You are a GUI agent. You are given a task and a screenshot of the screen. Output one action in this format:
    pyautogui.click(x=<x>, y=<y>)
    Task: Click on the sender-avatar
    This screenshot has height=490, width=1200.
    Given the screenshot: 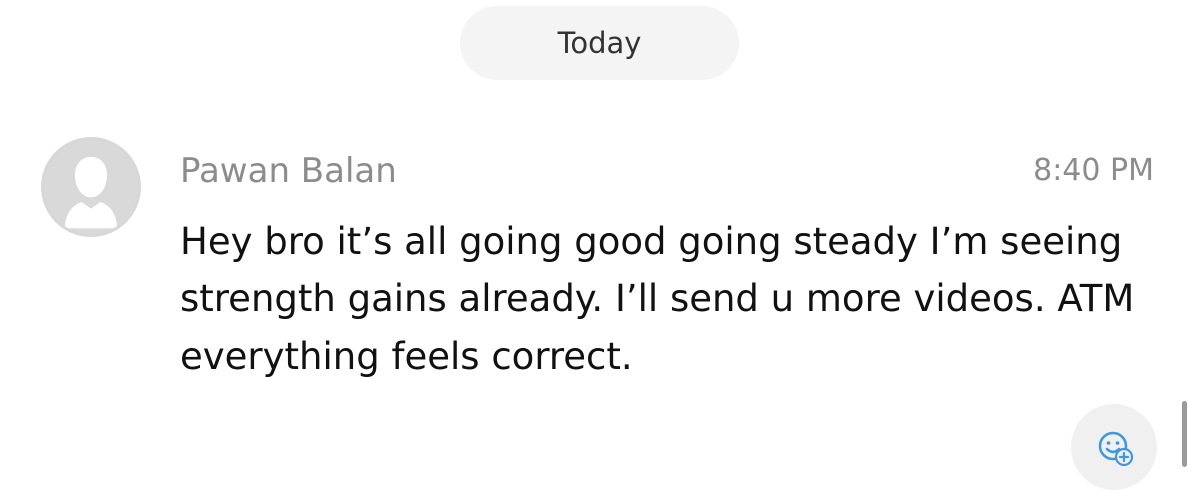 What is the action you would take?
    pyautogui.click(x=91, y=187)
    